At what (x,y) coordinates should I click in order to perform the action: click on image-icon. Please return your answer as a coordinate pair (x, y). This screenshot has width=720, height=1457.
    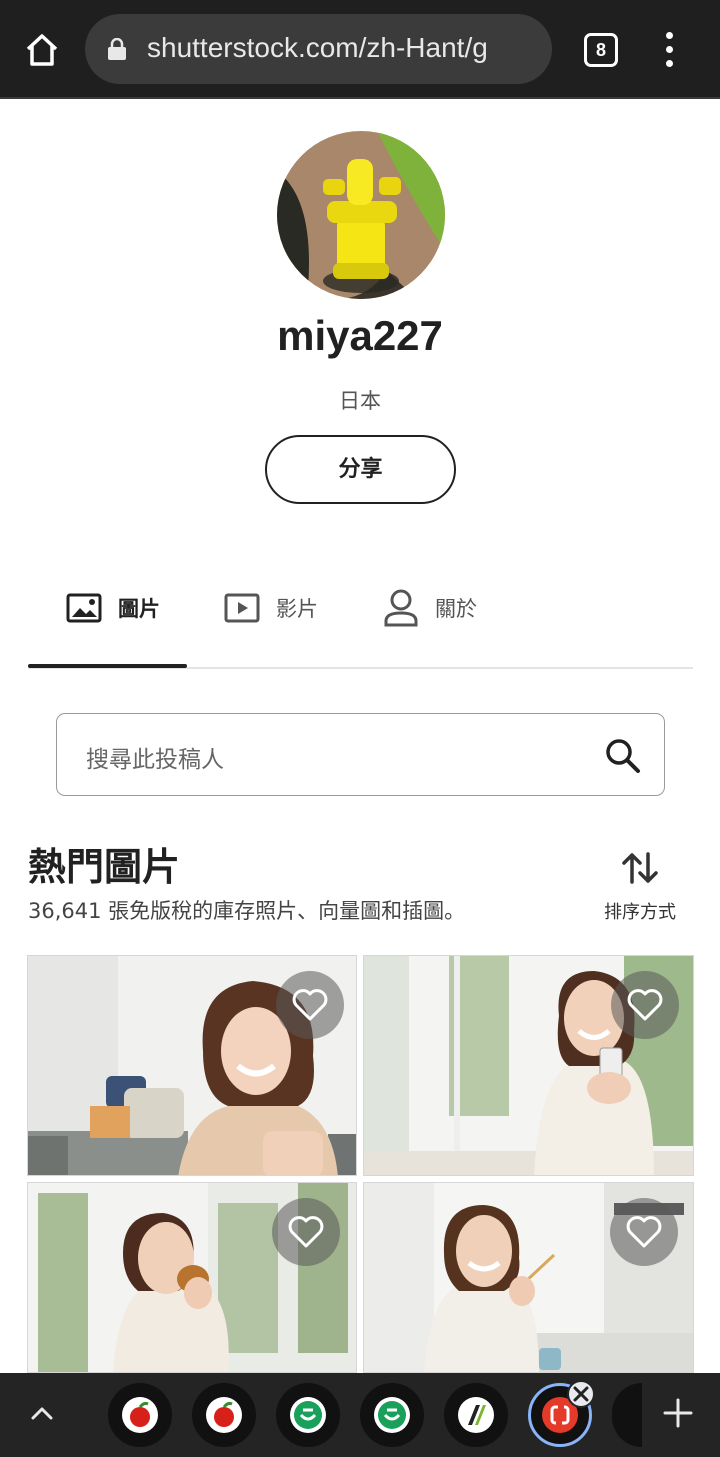
    Looking at the image, I should click on (84, 608).